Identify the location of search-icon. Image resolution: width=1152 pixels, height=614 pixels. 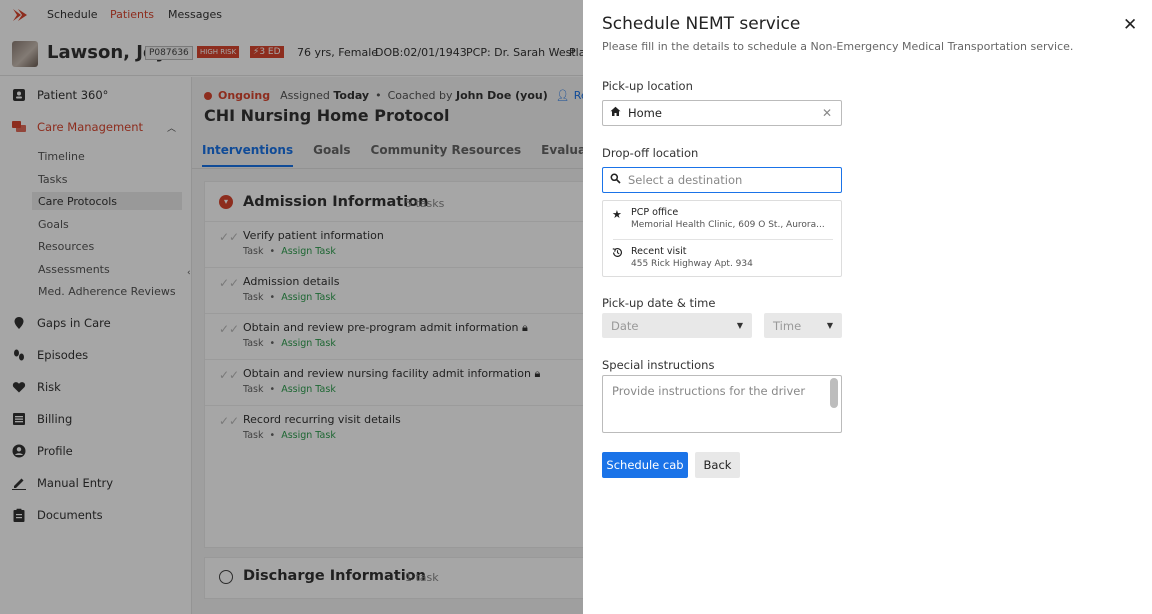
(615, 180).